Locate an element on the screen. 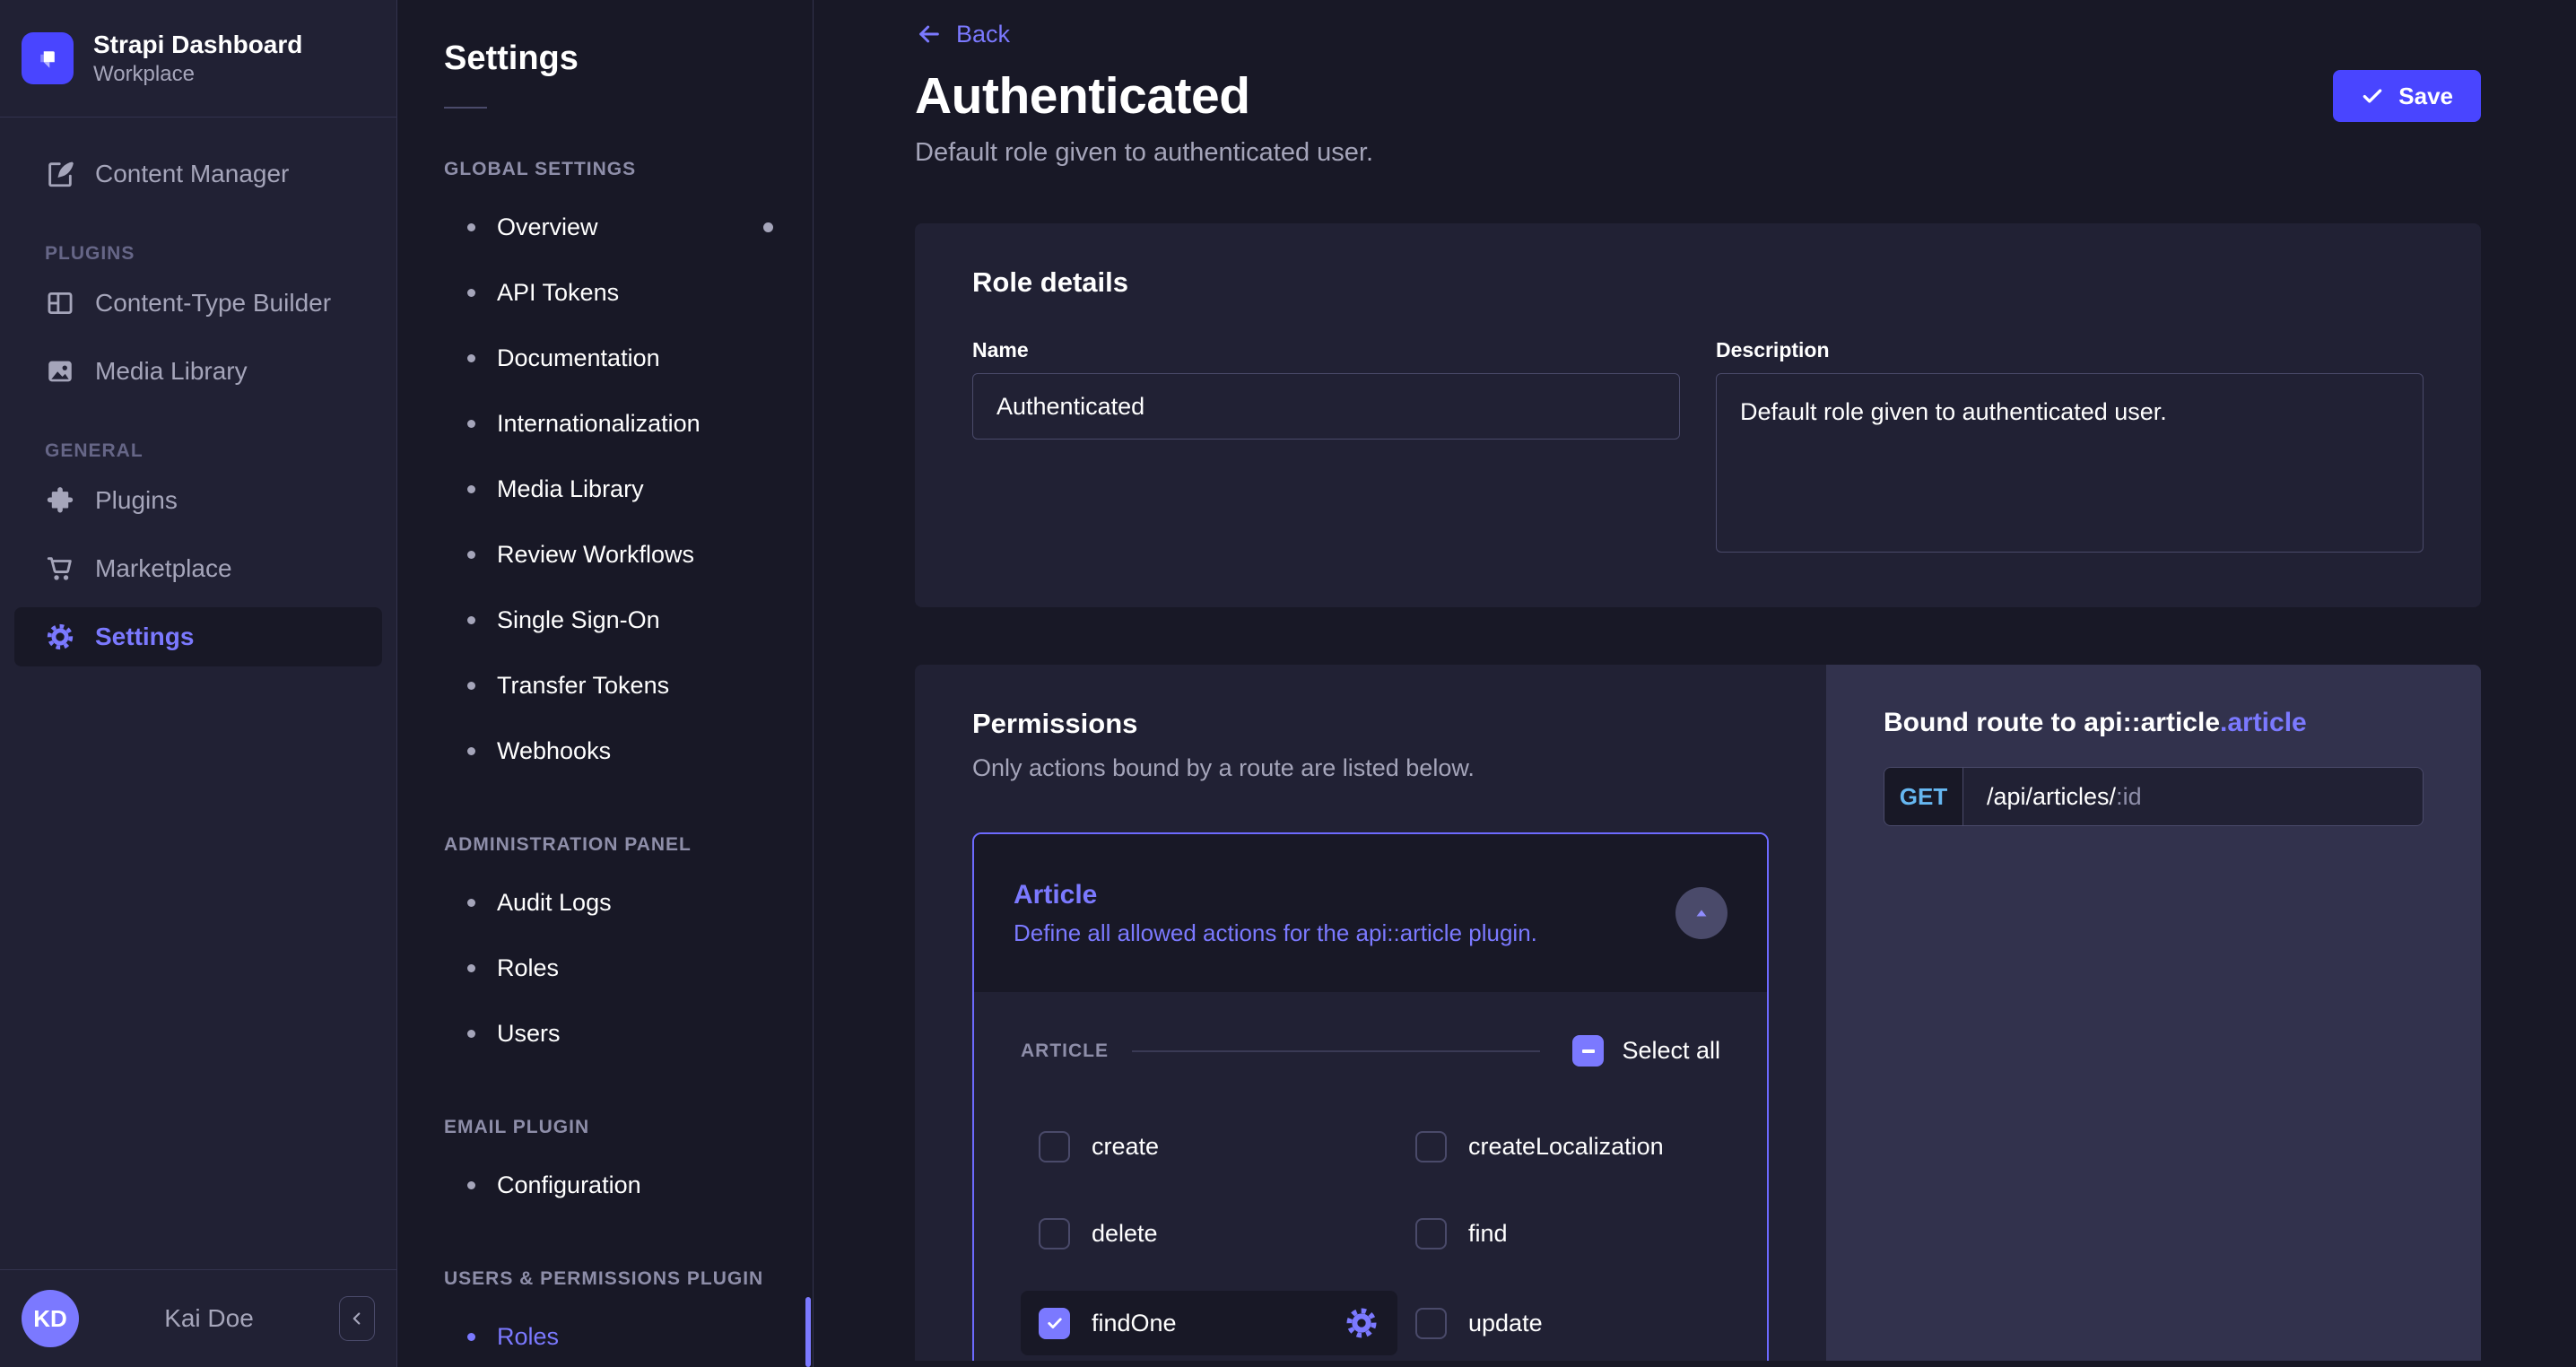 The width and height of the screenshot is (2576, 1367). subnav-item-api-tokens: API Tokens is located at coordinates (605, 293).